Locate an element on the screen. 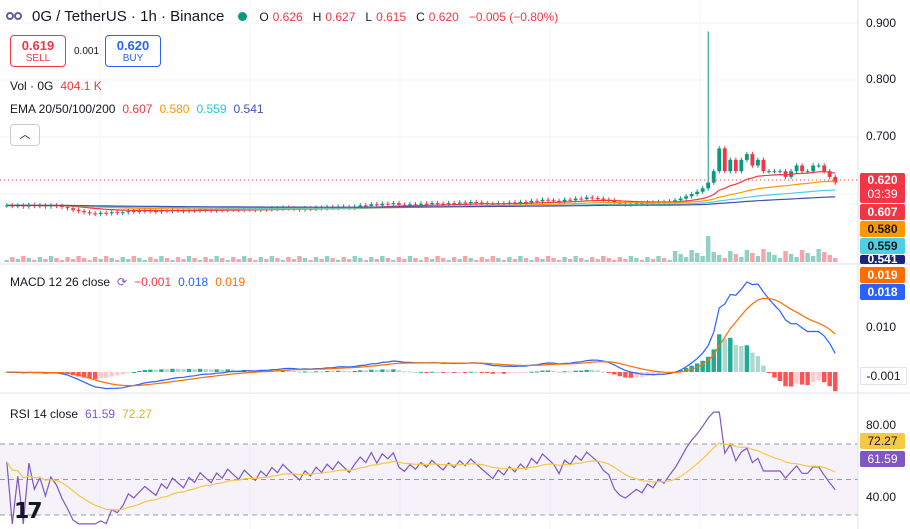  volume-legend: Vol · 0G 404.1 K is located at coordinates (56, 86).